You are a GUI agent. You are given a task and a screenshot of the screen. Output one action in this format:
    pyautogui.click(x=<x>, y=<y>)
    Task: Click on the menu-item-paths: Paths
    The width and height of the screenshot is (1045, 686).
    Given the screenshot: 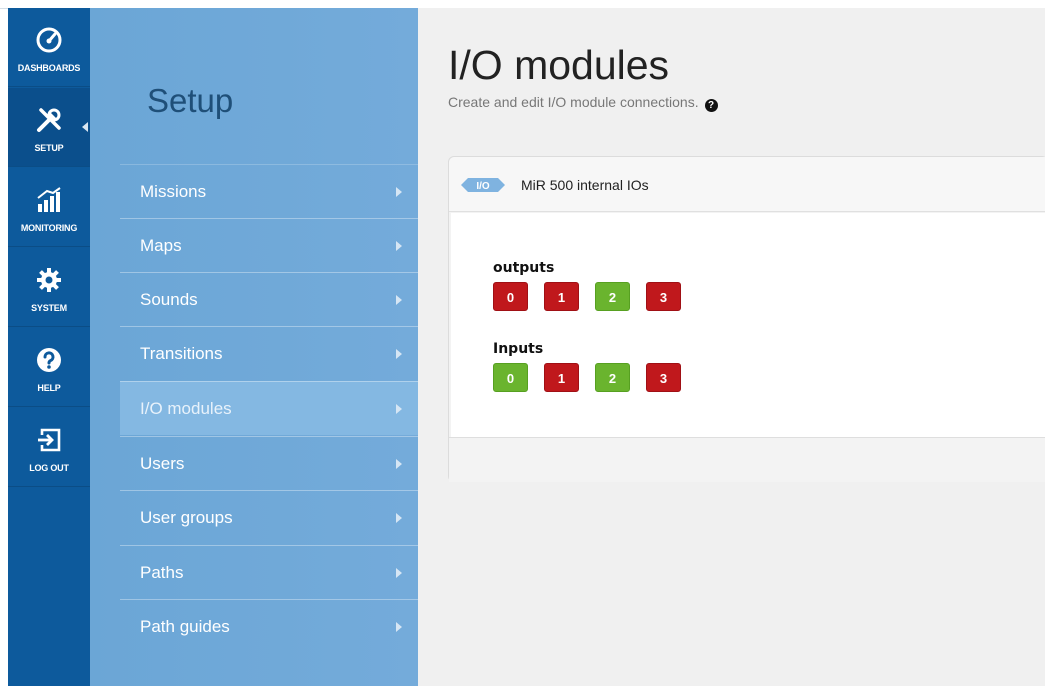 What is the action you would take?
    pyautogui.click(x=269, y=572)
    